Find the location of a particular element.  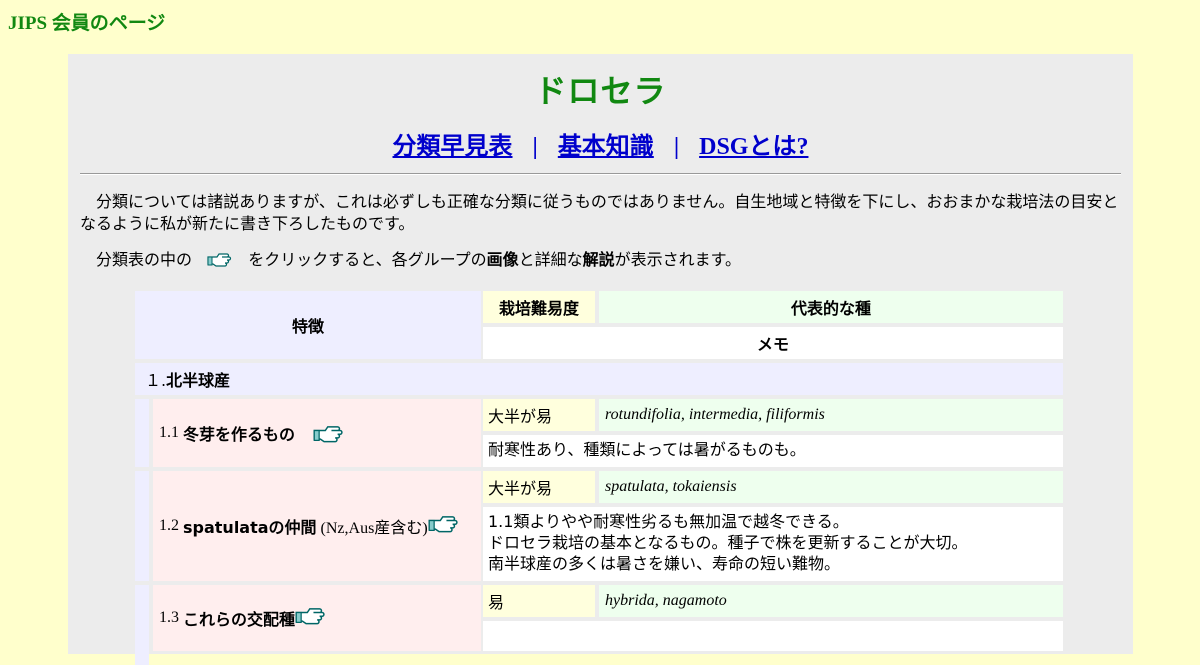

header-feature: 特徴 is located at coordinates (308, 325).